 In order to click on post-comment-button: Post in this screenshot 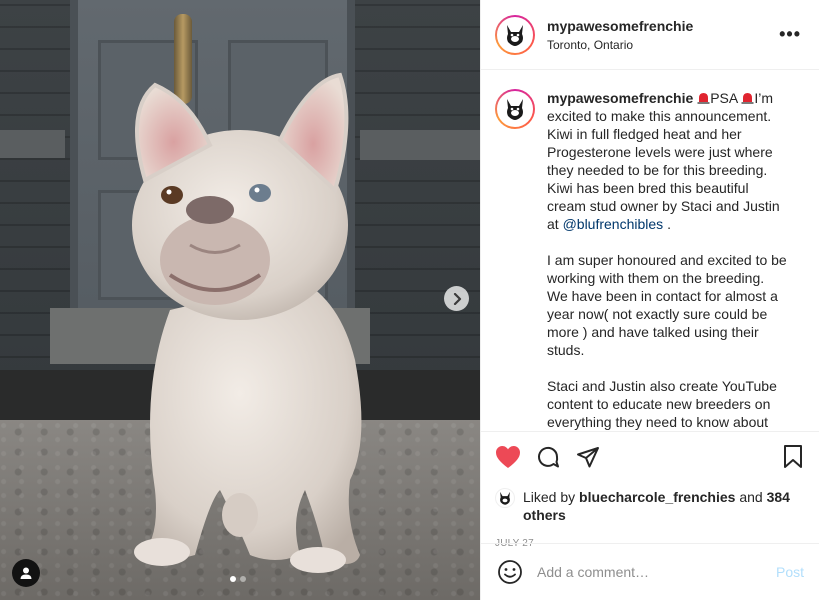, I will do `click(790, 572)`.